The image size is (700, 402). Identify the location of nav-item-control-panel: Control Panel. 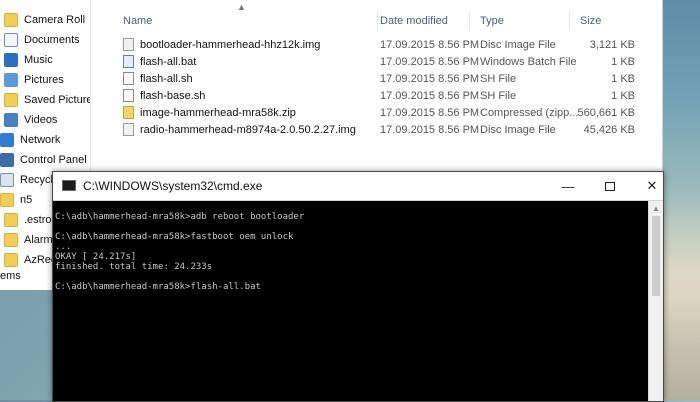
(43, 160).